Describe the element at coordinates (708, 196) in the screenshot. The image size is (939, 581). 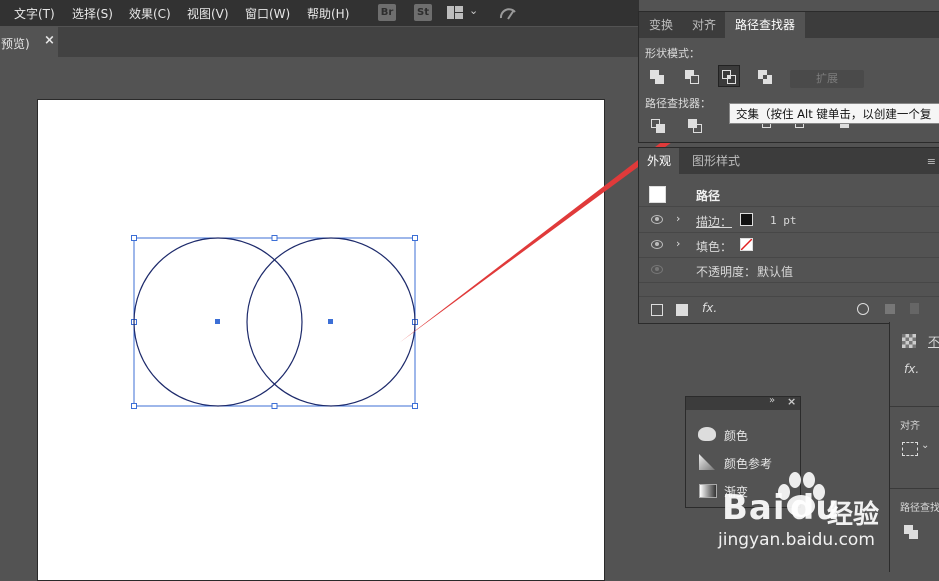
I see `object-type-label: 路径` at that location.